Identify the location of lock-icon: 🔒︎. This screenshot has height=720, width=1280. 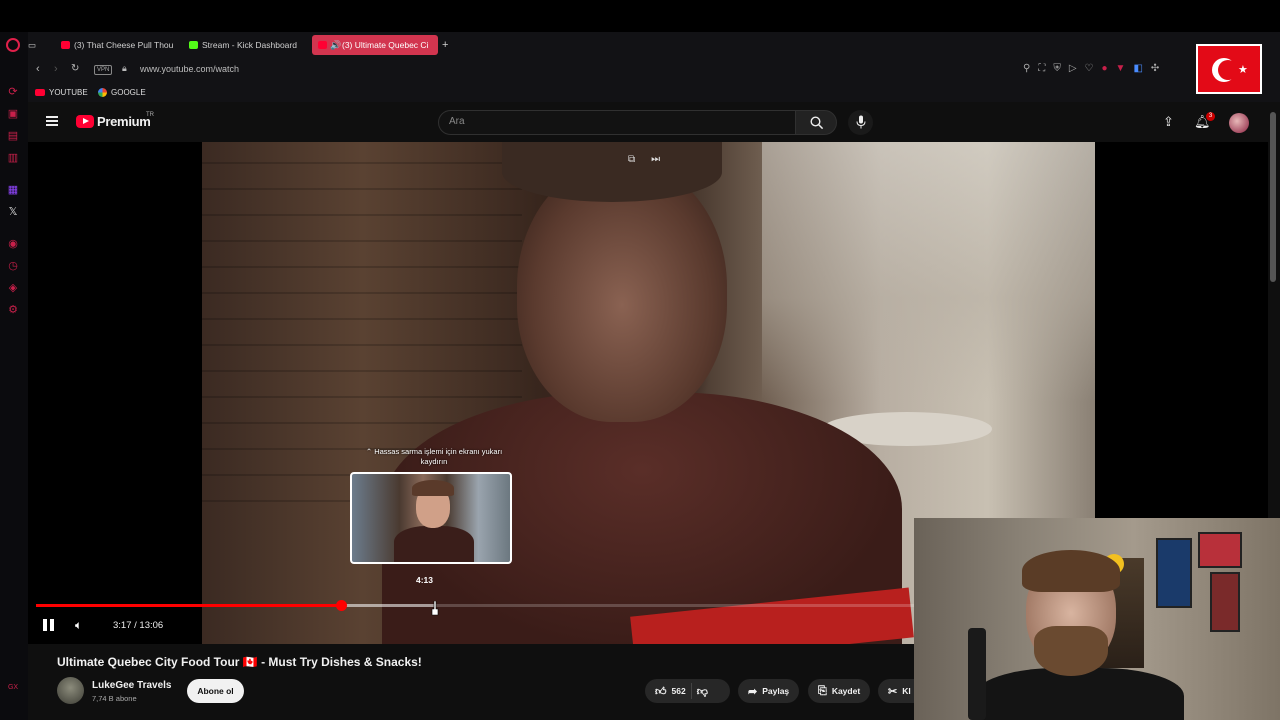
(124, 68).